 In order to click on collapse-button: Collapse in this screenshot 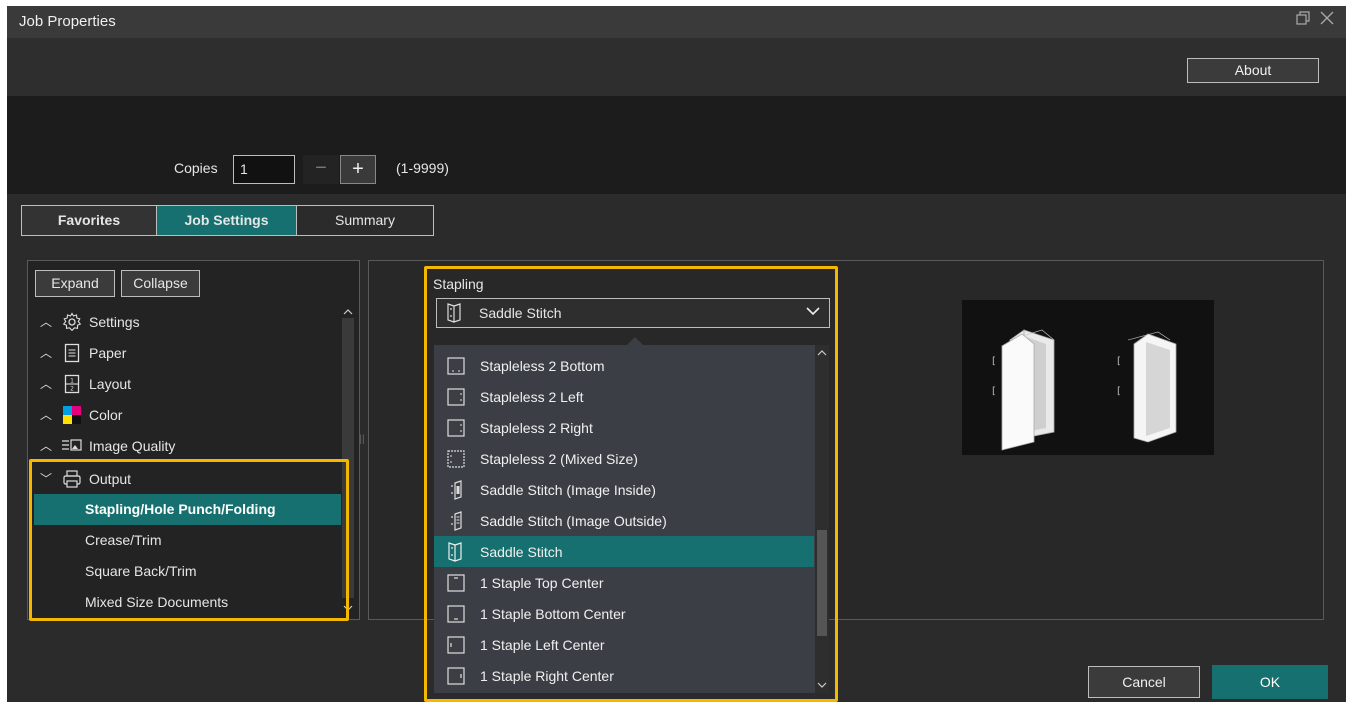, I will do `click(160, 283)`.